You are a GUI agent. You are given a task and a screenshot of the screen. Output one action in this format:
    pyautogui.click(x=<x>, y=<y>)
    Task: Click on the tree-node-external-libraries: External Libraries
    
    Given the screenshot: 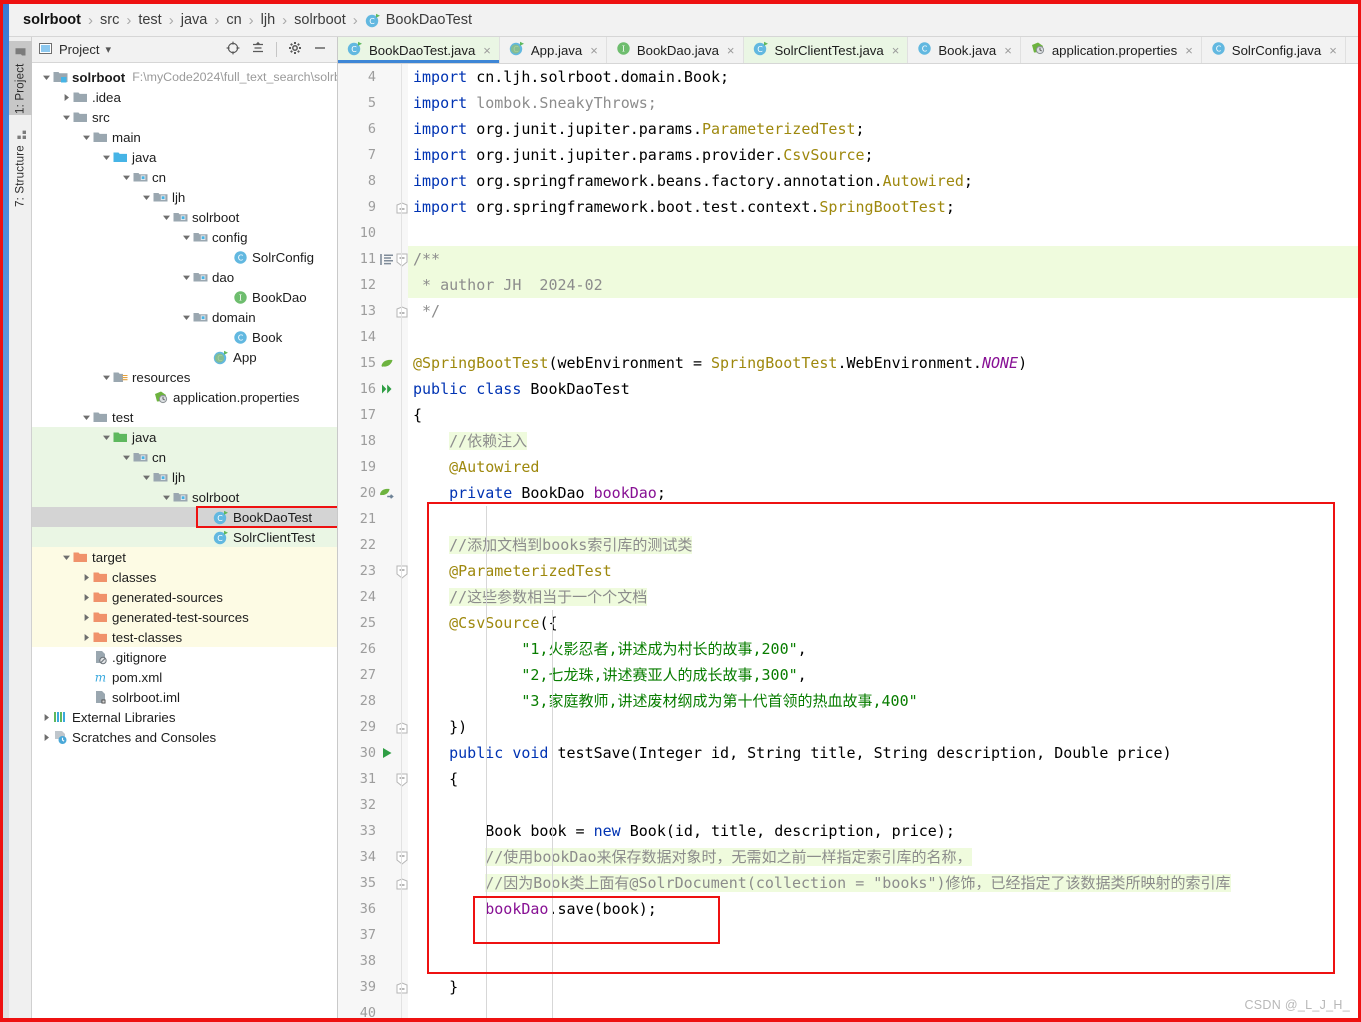 What is the action you would take?
    pyautogui.click(x=184, y=717)
    